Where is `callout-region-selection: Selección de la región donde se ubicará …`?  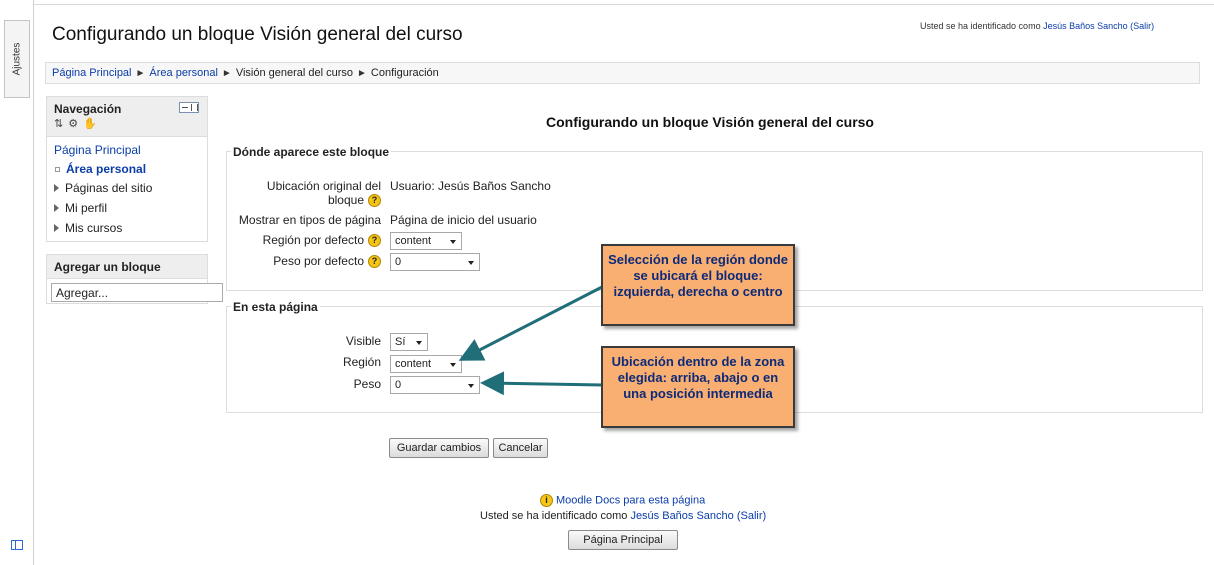
callout-region-selection: Selección de la región donde se ubicará … is located at coordinates (698, 285).